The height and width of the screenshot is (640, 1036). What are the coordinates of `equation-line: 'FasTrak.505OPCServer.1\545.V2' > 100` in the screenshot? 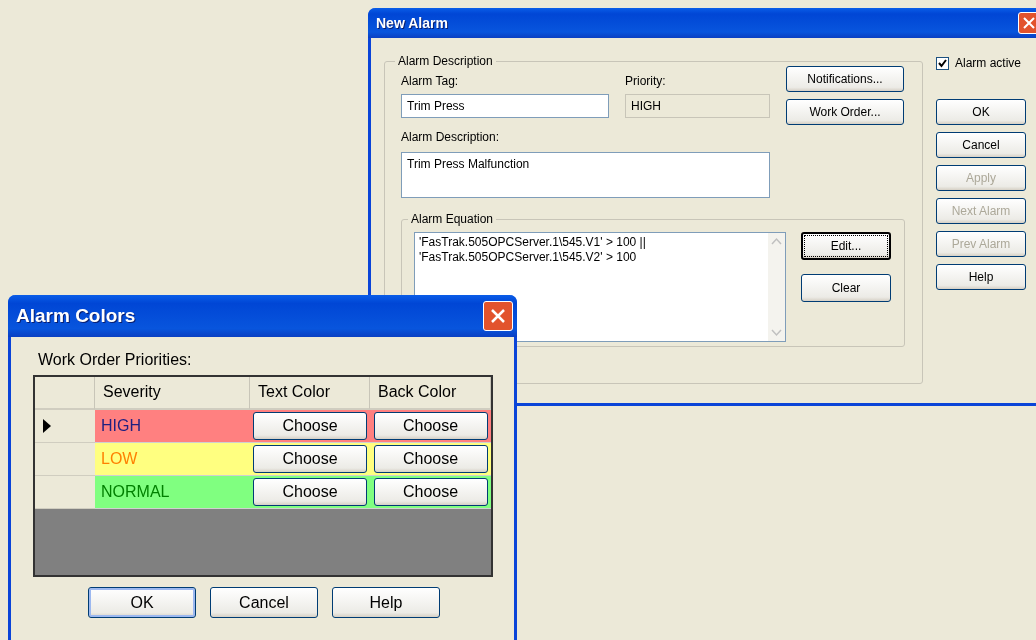 It's located at (528, 257).